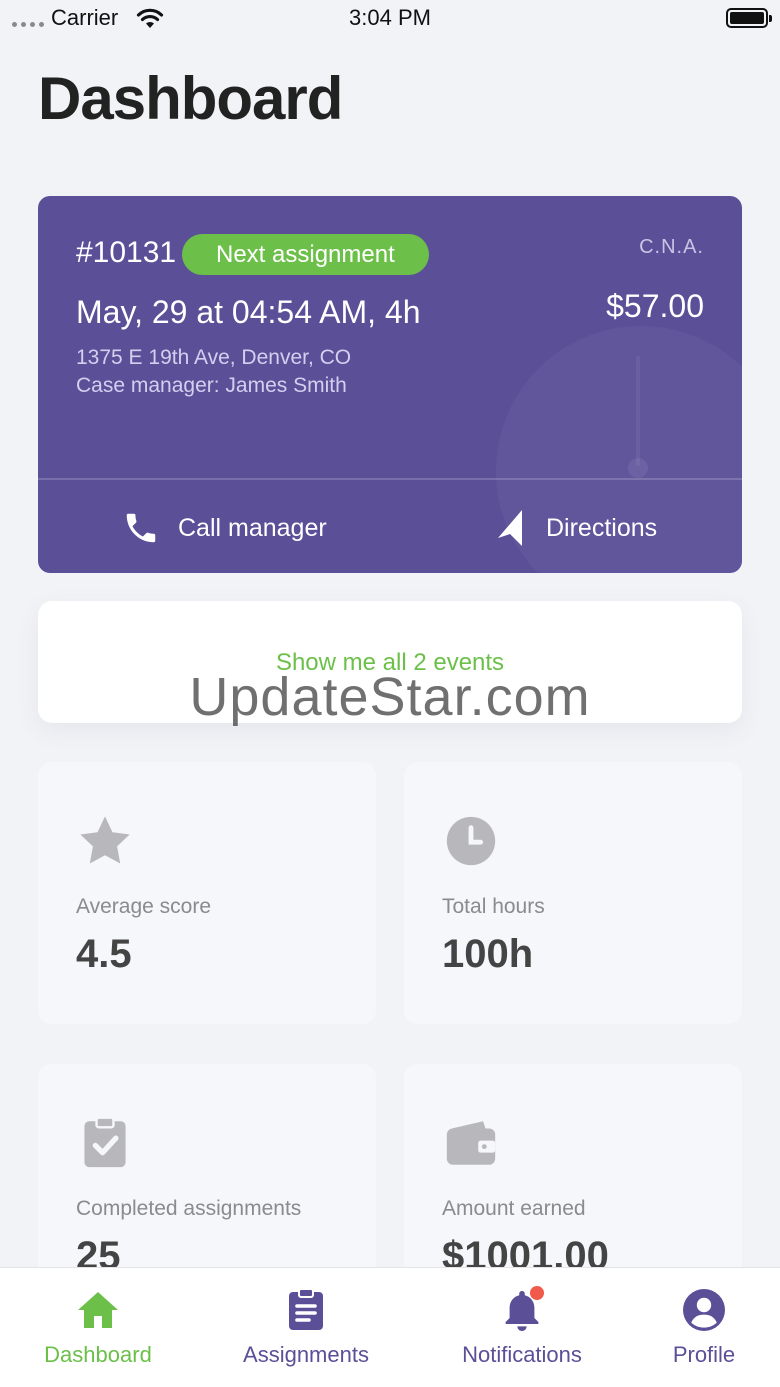 Image resolution: width=780 pixels, height=1387 pixels. I want to click on call-manager-label: Call manager, so click(252, 527).